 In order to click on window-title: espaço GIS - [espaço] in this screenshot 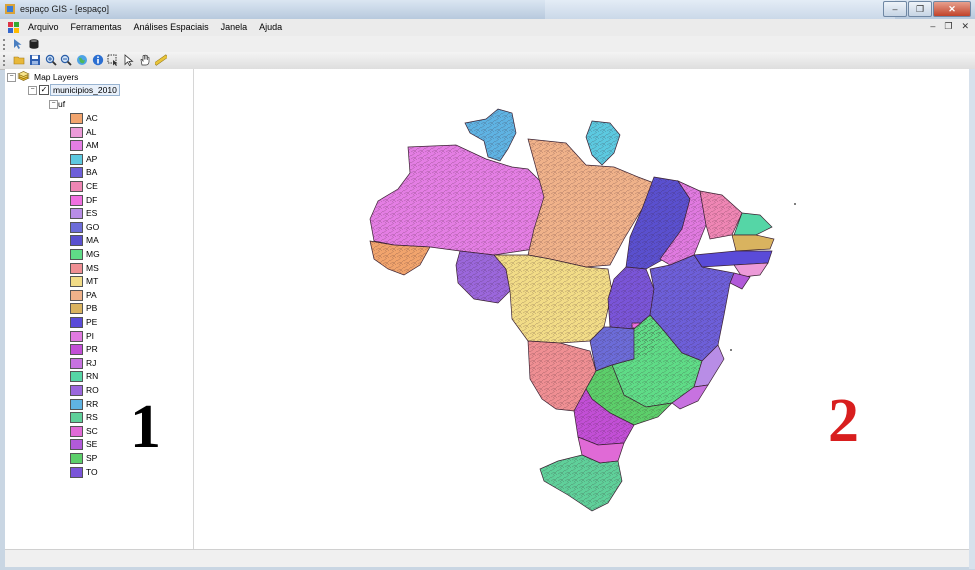, I will do `click(65, 9)`.